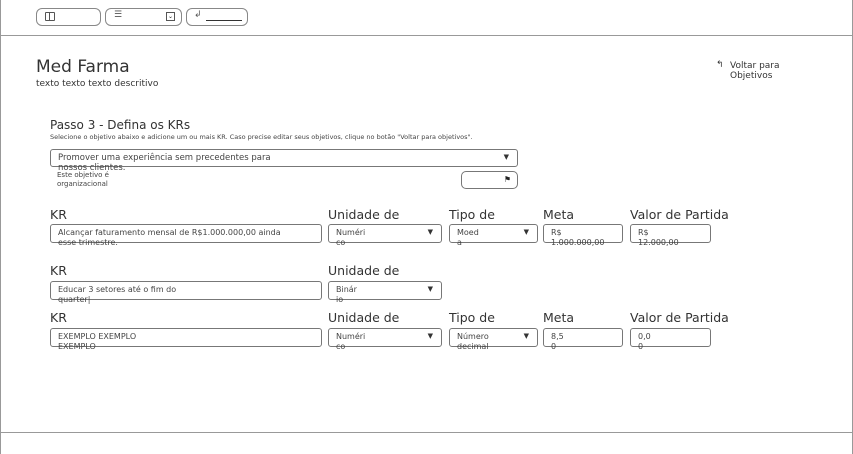 The width and height of the screenshot is (853, 454). What do you see at coordinates (83, 67) in the screenshot?
I see `page-title: Med Farma` at bounding box center [83, 67].